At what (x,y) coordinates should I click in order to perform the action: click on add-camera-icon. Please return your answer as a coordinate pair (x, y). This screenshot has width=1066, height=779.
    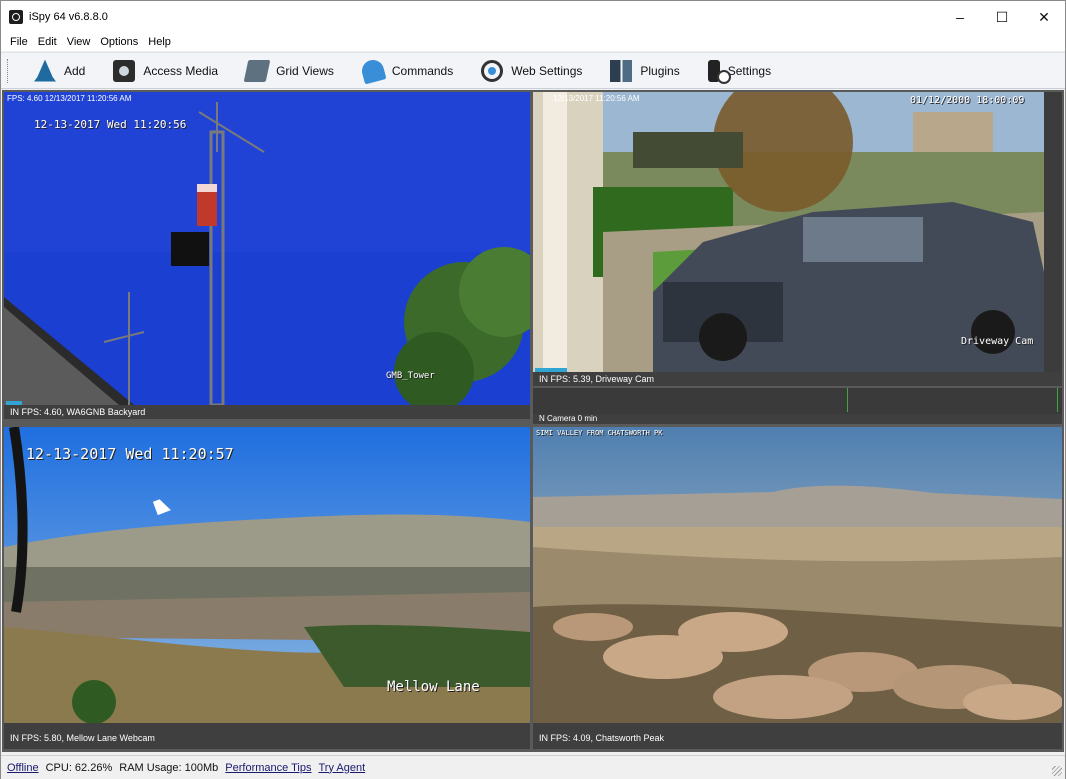
    Looking at the image, I should click on (45, 70).